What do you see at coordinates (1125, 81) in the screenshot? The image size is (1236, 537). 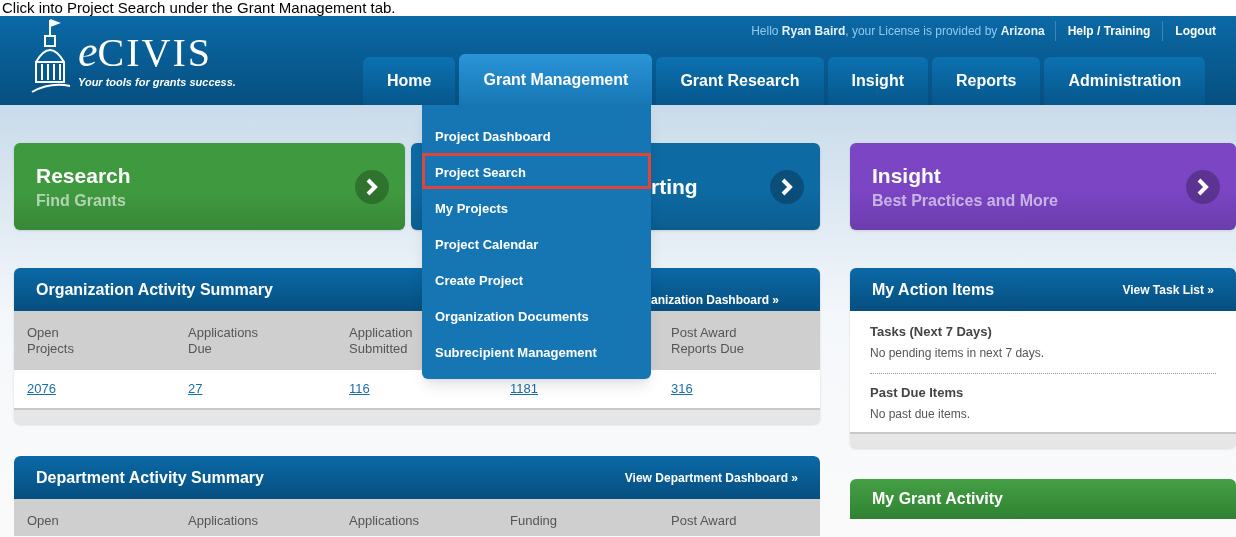 I see `nav-tab: Administration` at bounding box center [1125, 81].